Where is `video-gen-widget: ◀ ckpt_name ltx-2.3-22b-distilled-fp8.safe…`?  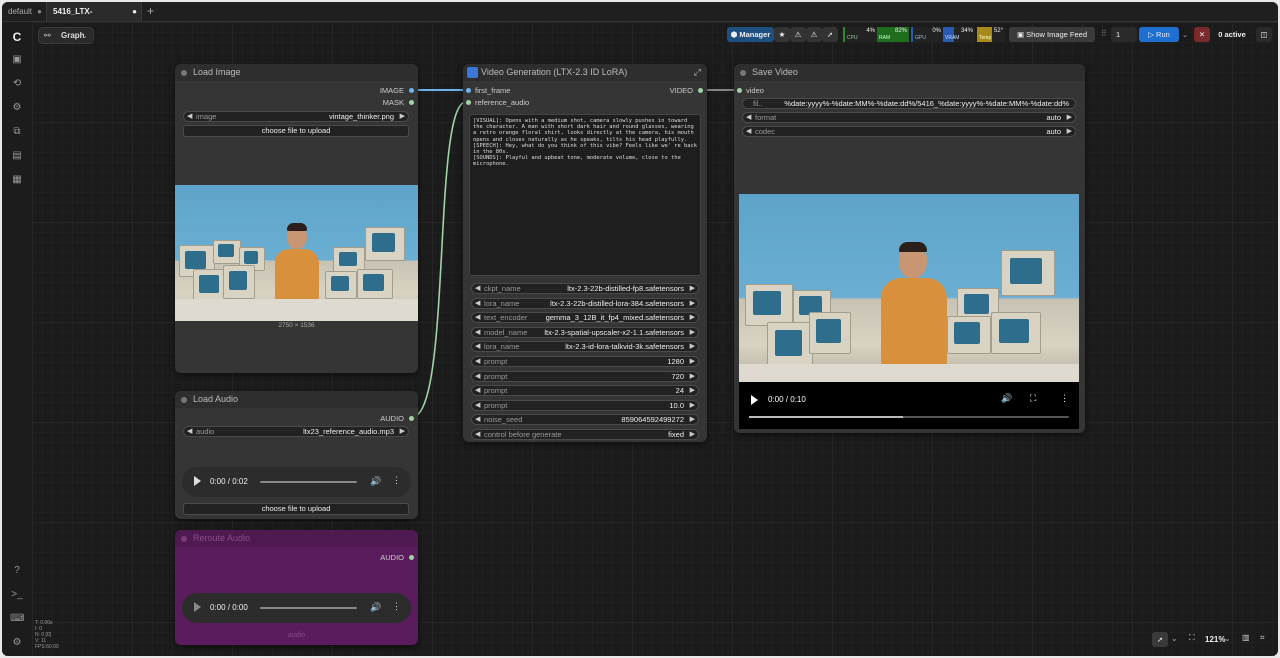 video-gen-widget: ◀ ckpt_name ltx-2.3-22b-distilled-fp8.safe… is located at coordinates (585, 288).